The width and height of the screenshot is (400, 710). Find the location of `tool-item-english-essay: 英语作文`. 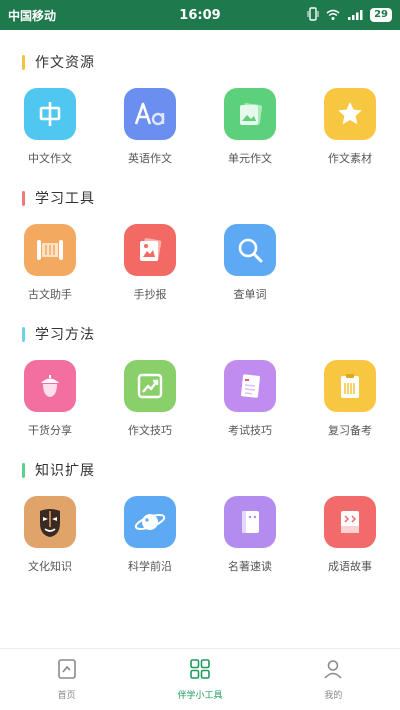

tool-item-english-essay: 英语作文 is located at coordinates (150, 127).